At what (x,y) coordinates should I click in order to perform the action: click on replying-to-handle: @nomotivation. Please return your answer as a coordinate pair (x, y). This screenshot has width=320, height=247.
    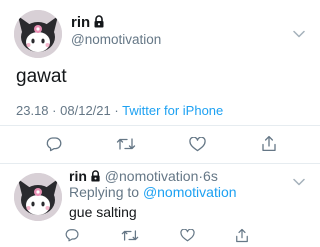
    Looking at the image, I should click on (190, 192).